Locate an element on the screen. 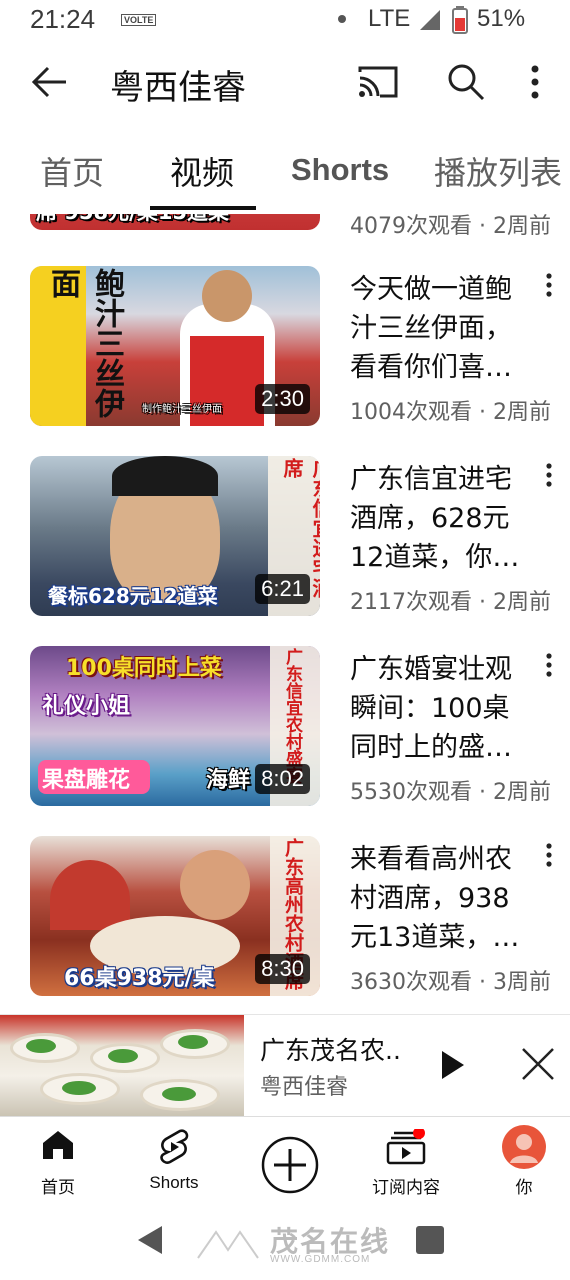  nav-create is located at coordinates (290, 1162).